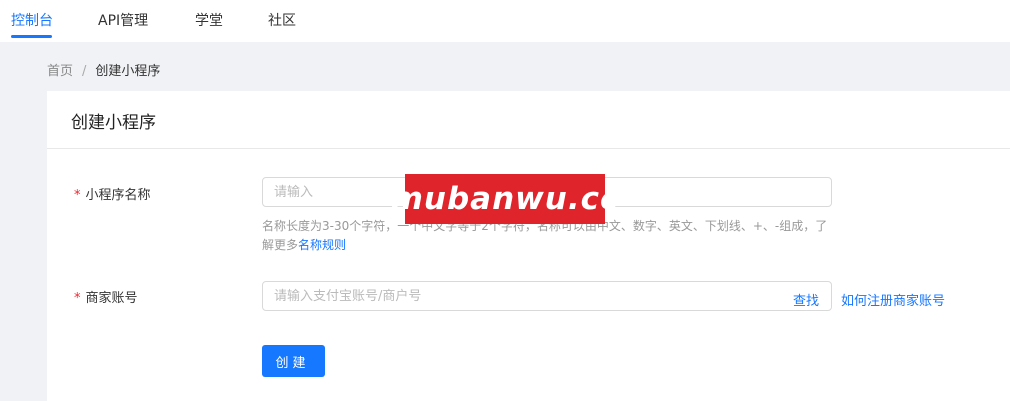  I want to click on miniapp-name-label: * 小程序名称, so click(112, 193).